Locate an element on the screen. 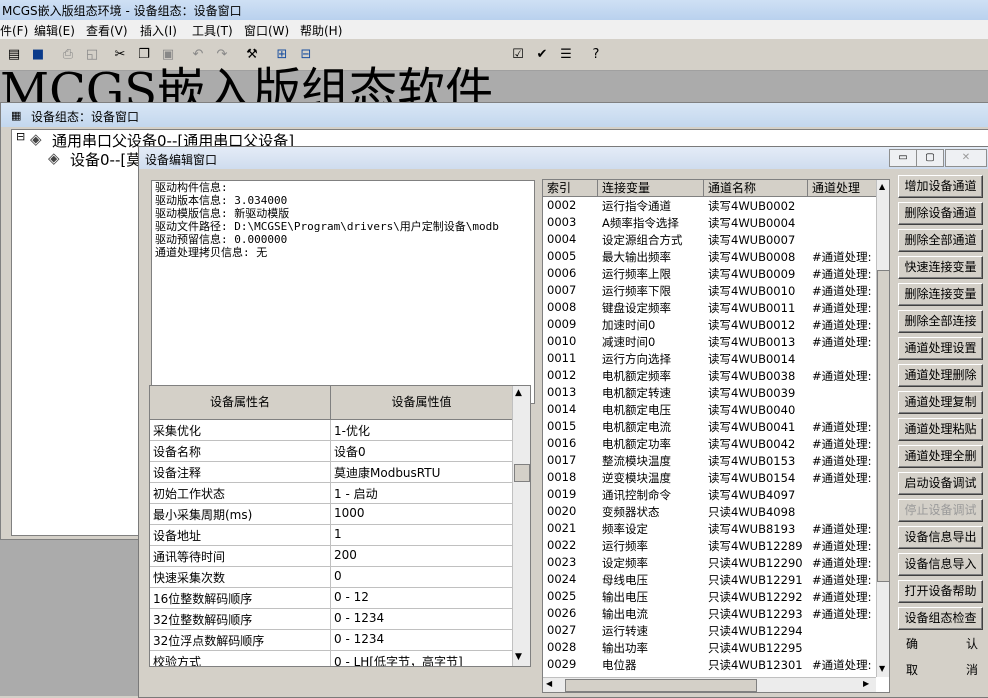 The image size is (988, 698). side-button-3: 快速连接变量 is located at coordinates (940, 267).